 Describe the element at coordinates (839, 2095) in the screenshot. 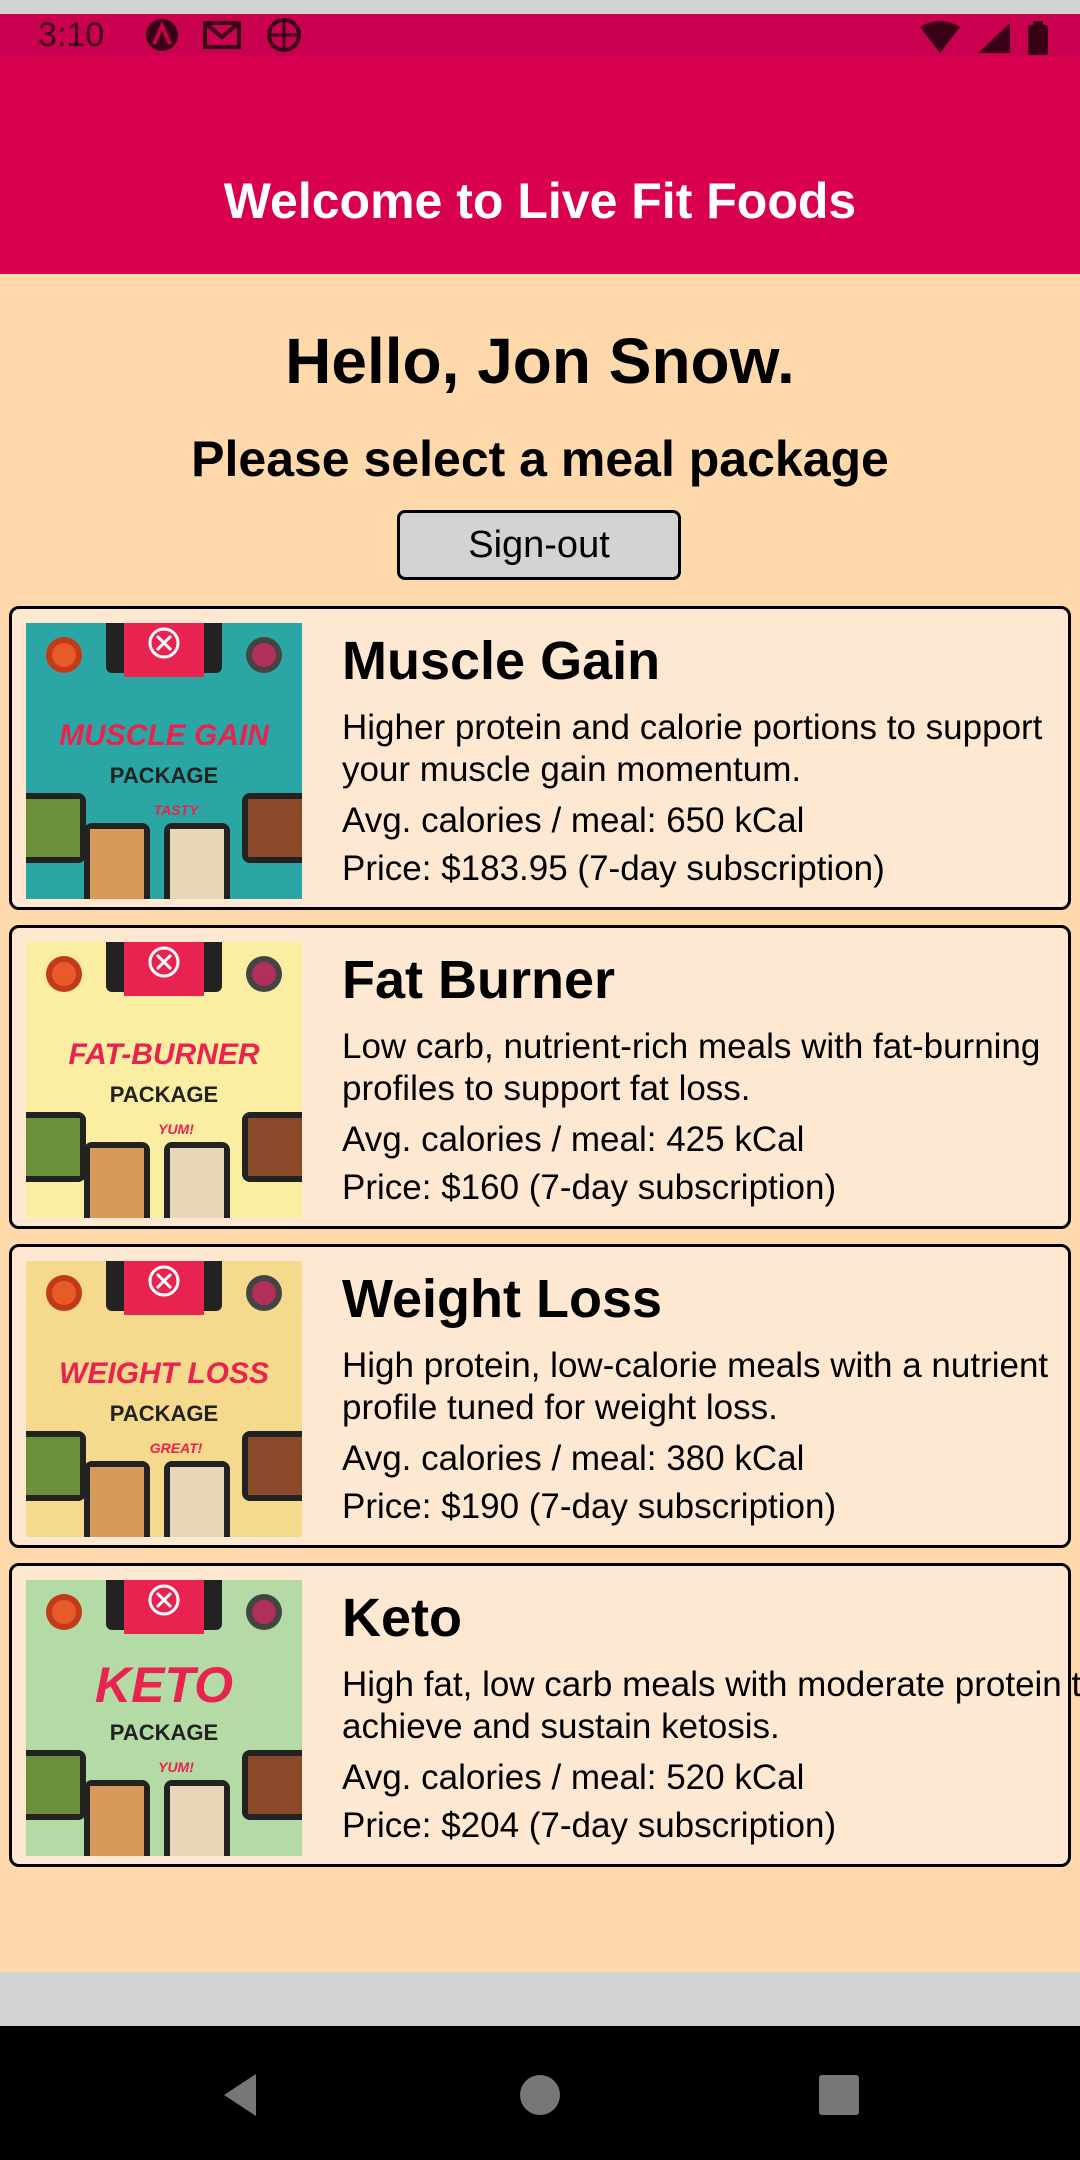

I see `recents-icon` at that location.